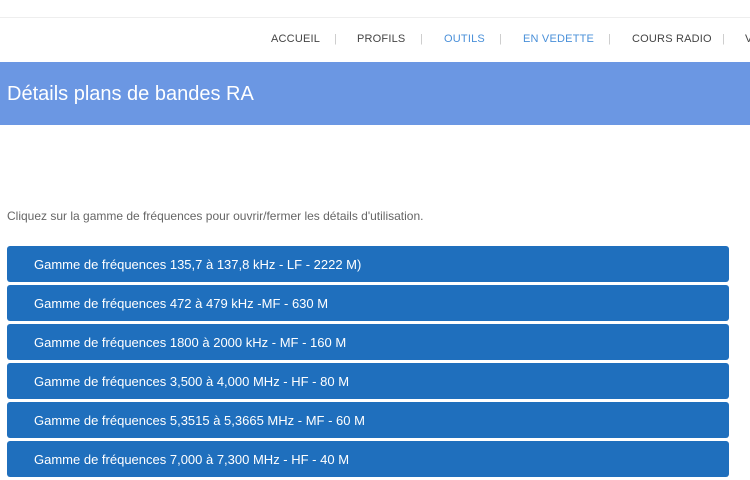  Describe the element at coordinates (295, 39) in the screenshot. I see `nav-item-accueil: ACCUEIL` at that location.